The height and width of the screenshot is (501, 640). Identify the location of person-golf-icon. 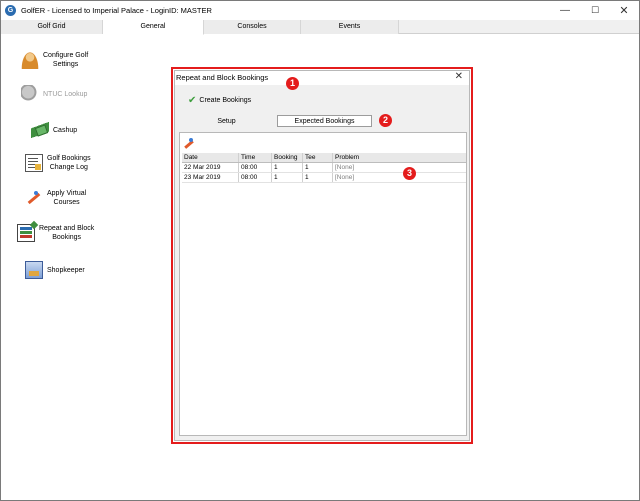
(30, 60).